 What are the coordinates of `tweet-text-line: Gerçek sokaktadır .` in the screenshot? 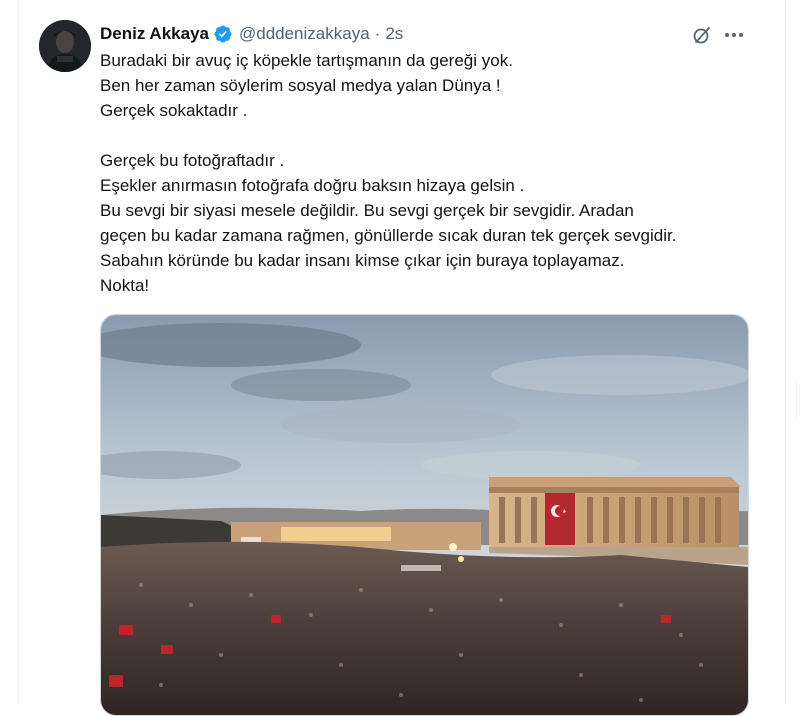 It's located at (174, 110).